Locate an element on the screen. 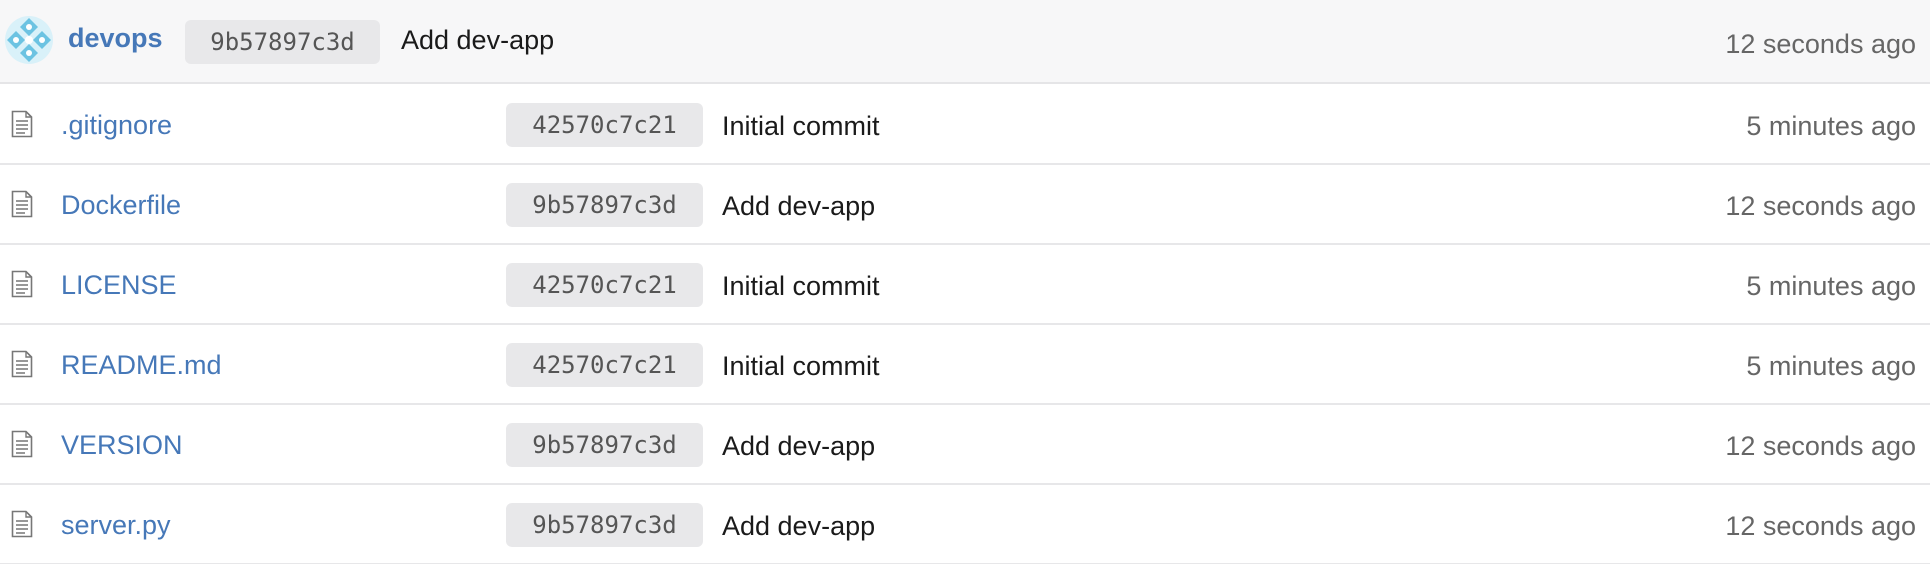 Image resolution: width=1930 pixels, height=564 pixels. file-name-link: .gitignore is located at coordinates (116, 125).